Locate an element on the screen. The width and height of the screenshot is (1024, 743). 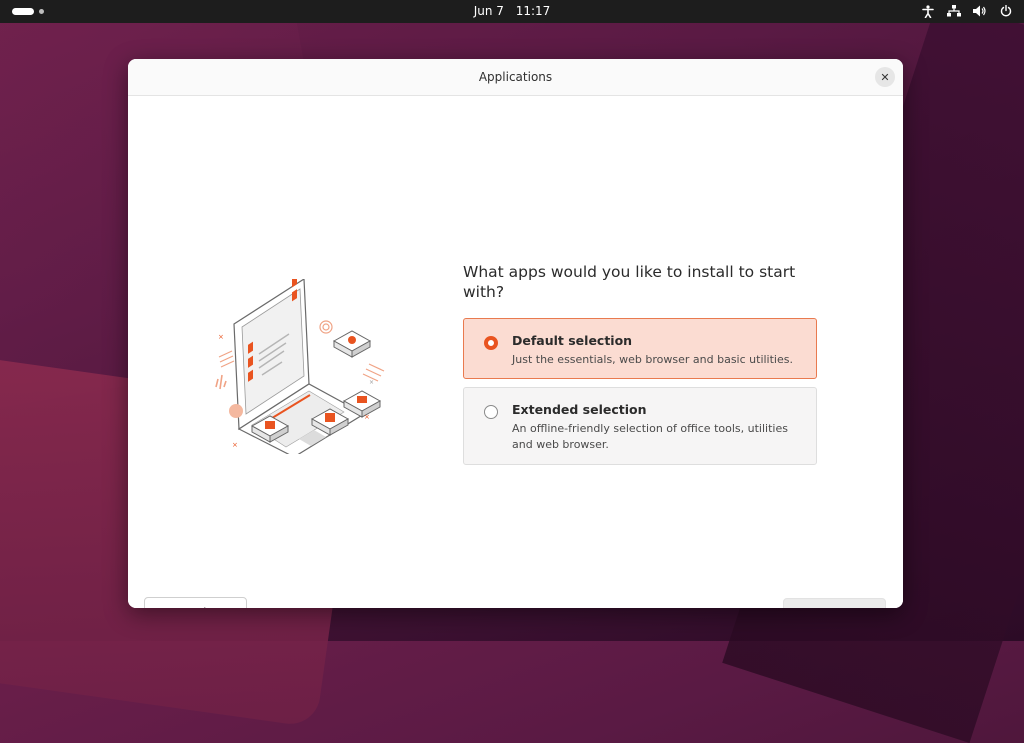
default-selection-radio is located at coordinates (491, 343).